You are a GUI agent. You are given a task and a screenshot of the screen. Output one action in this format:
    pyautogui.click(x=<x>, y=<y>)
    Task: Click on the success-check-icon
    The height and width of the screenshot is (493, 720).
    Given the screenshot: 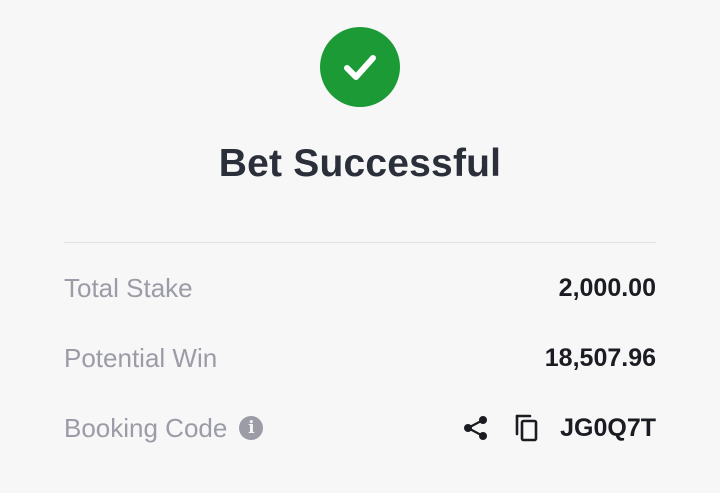 What is the action you would take?
    pyautogui.click(x=360, y=67)
    